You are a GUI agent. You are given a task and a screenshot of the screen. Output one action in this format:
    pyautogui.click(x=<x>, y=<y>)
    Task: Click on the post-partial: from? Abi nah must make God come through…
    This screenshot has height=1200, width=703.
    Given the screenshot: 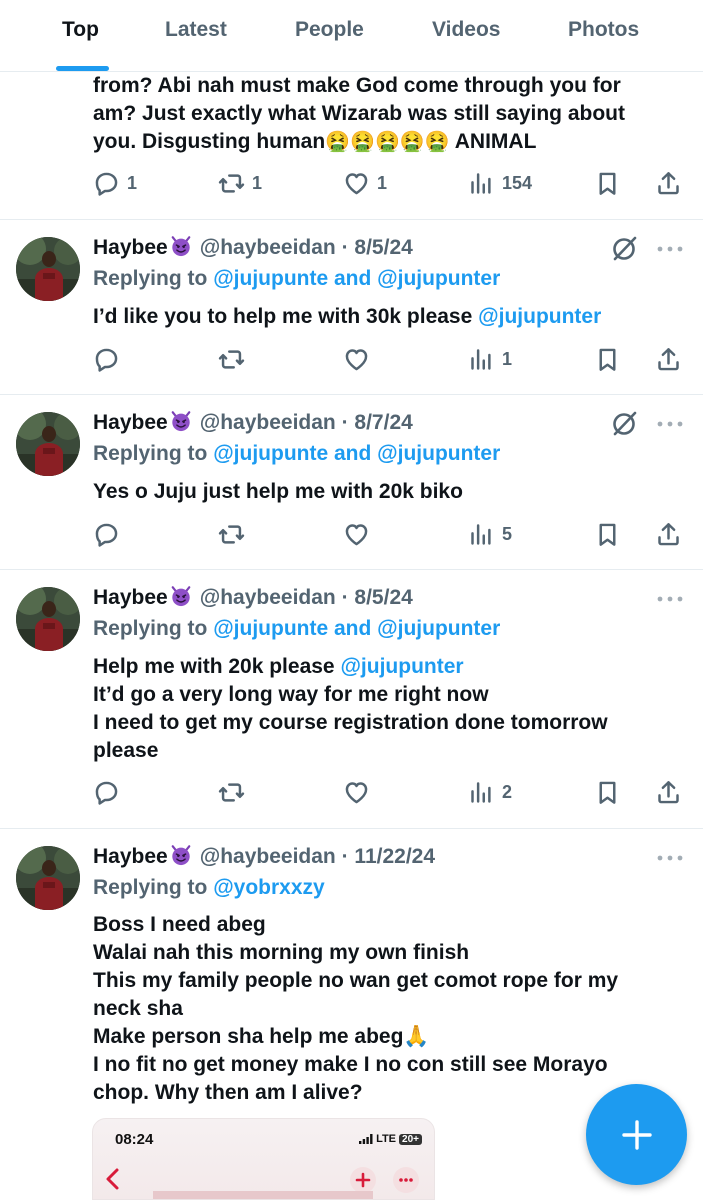 What is the action you would take?
    pyautogui.click(x=351, y=146)
    